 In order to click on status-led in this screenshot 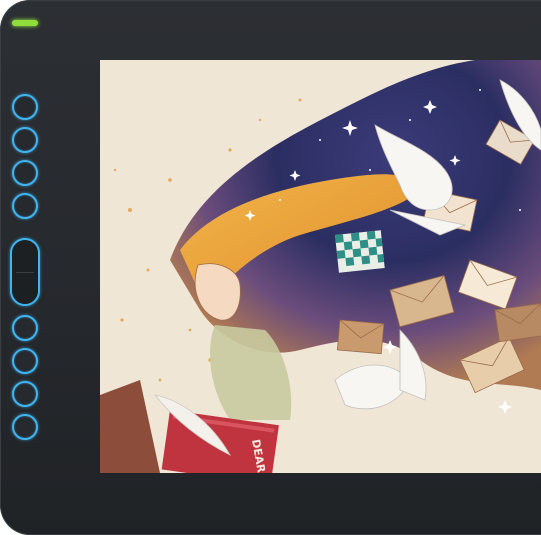, I will do `click(25, 23)`.